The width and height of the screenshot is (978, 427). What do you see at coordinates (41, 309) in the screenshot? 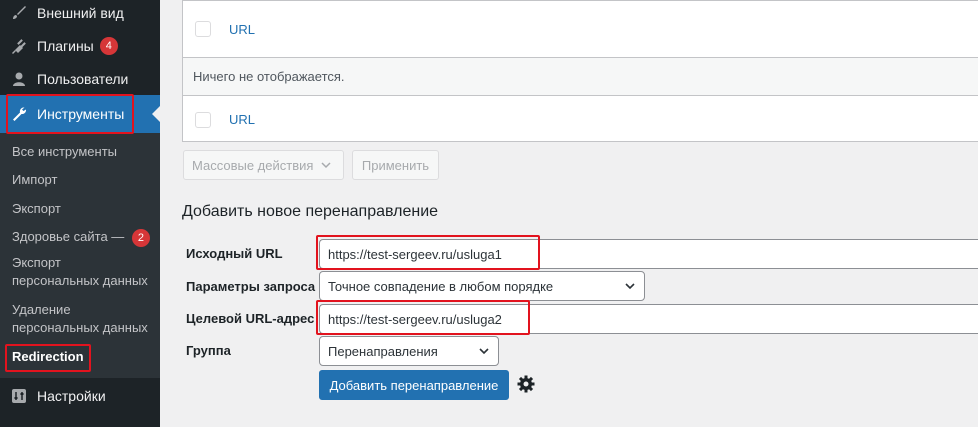
I see `submenu-label: Удаление` at bounding box center [41, 309].